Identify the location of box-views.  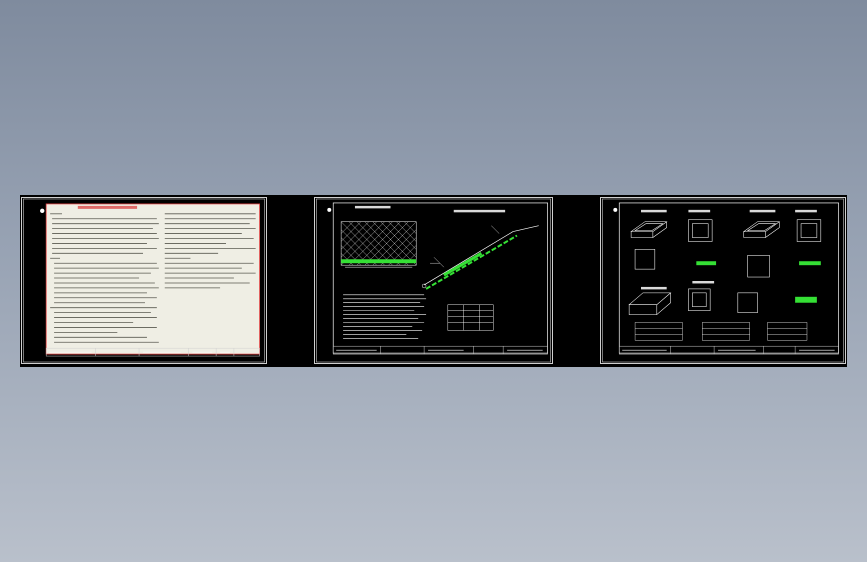
(725, 267).